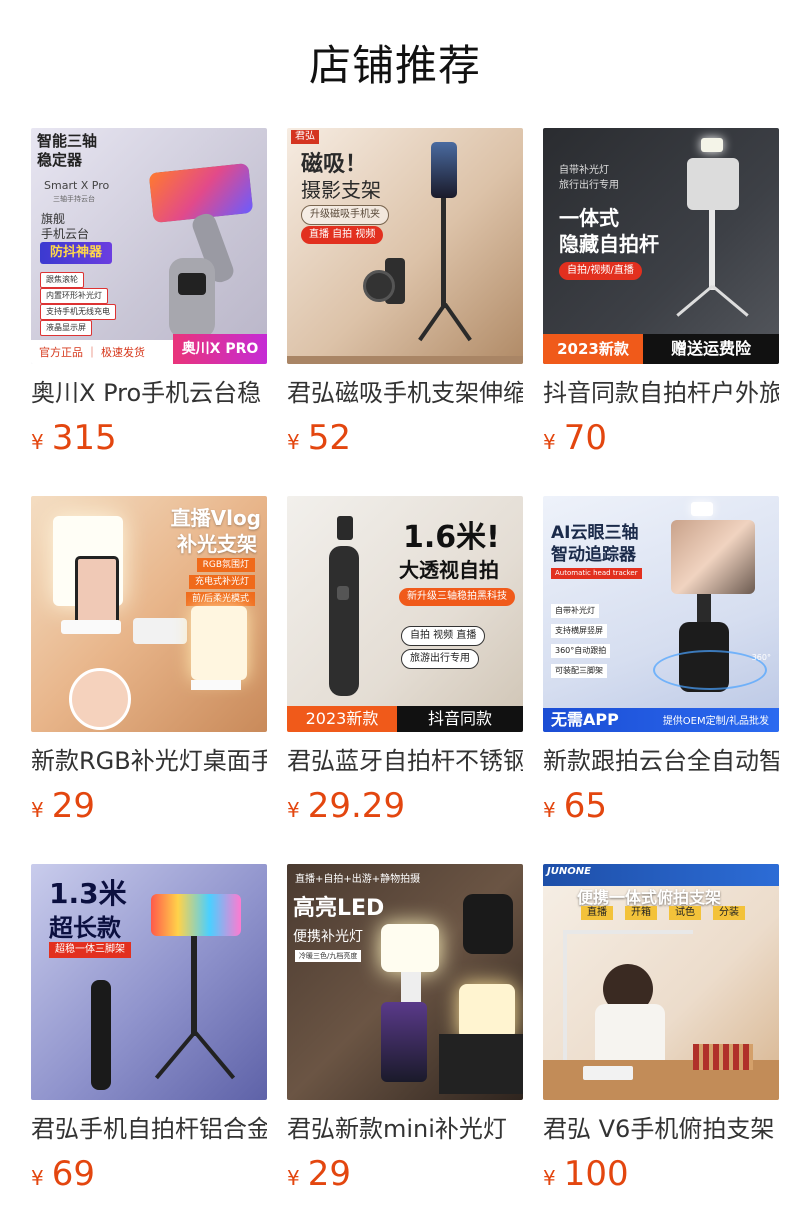 This screenshot has height=1232, width=790. What do you see at coordinates (661, 393) in the screenshot?
I see `product-name: 抖音同款自拍杆户外旅` at bounding box center [661, 393].